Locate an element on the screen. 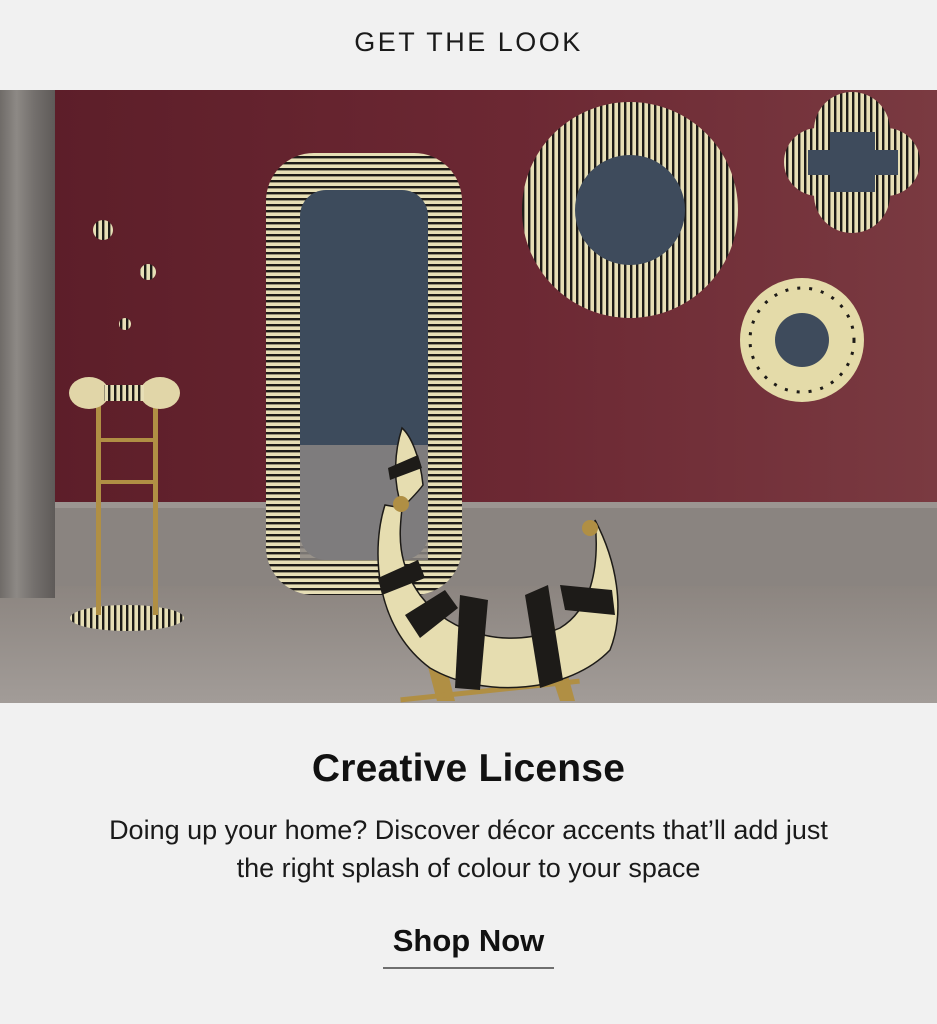 The image size is (937, 1024). section-header: GET THE LOOK is located at coordinates (468, 45).